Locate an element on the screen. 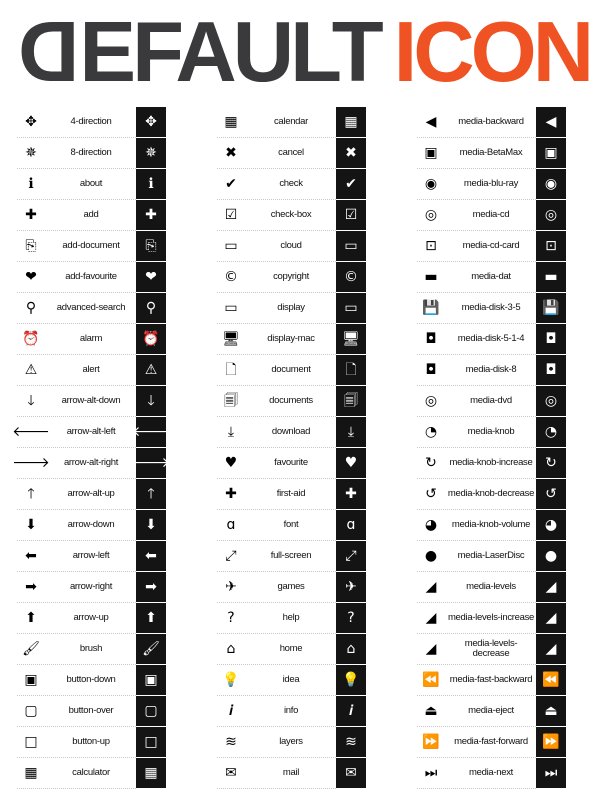 The image size is (600, 807). icon-label: media-backward is located at coordinates (491, 121).